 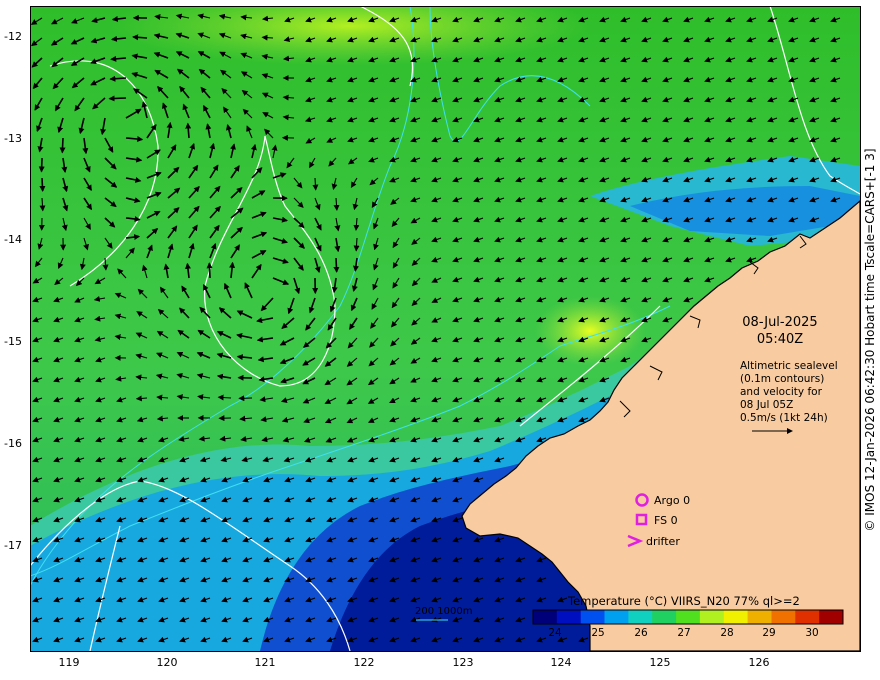 What do you see at coordinates (641, 633) in the screenshot?
I see `colorbar-label: 26` at bounding box center [641, 633].